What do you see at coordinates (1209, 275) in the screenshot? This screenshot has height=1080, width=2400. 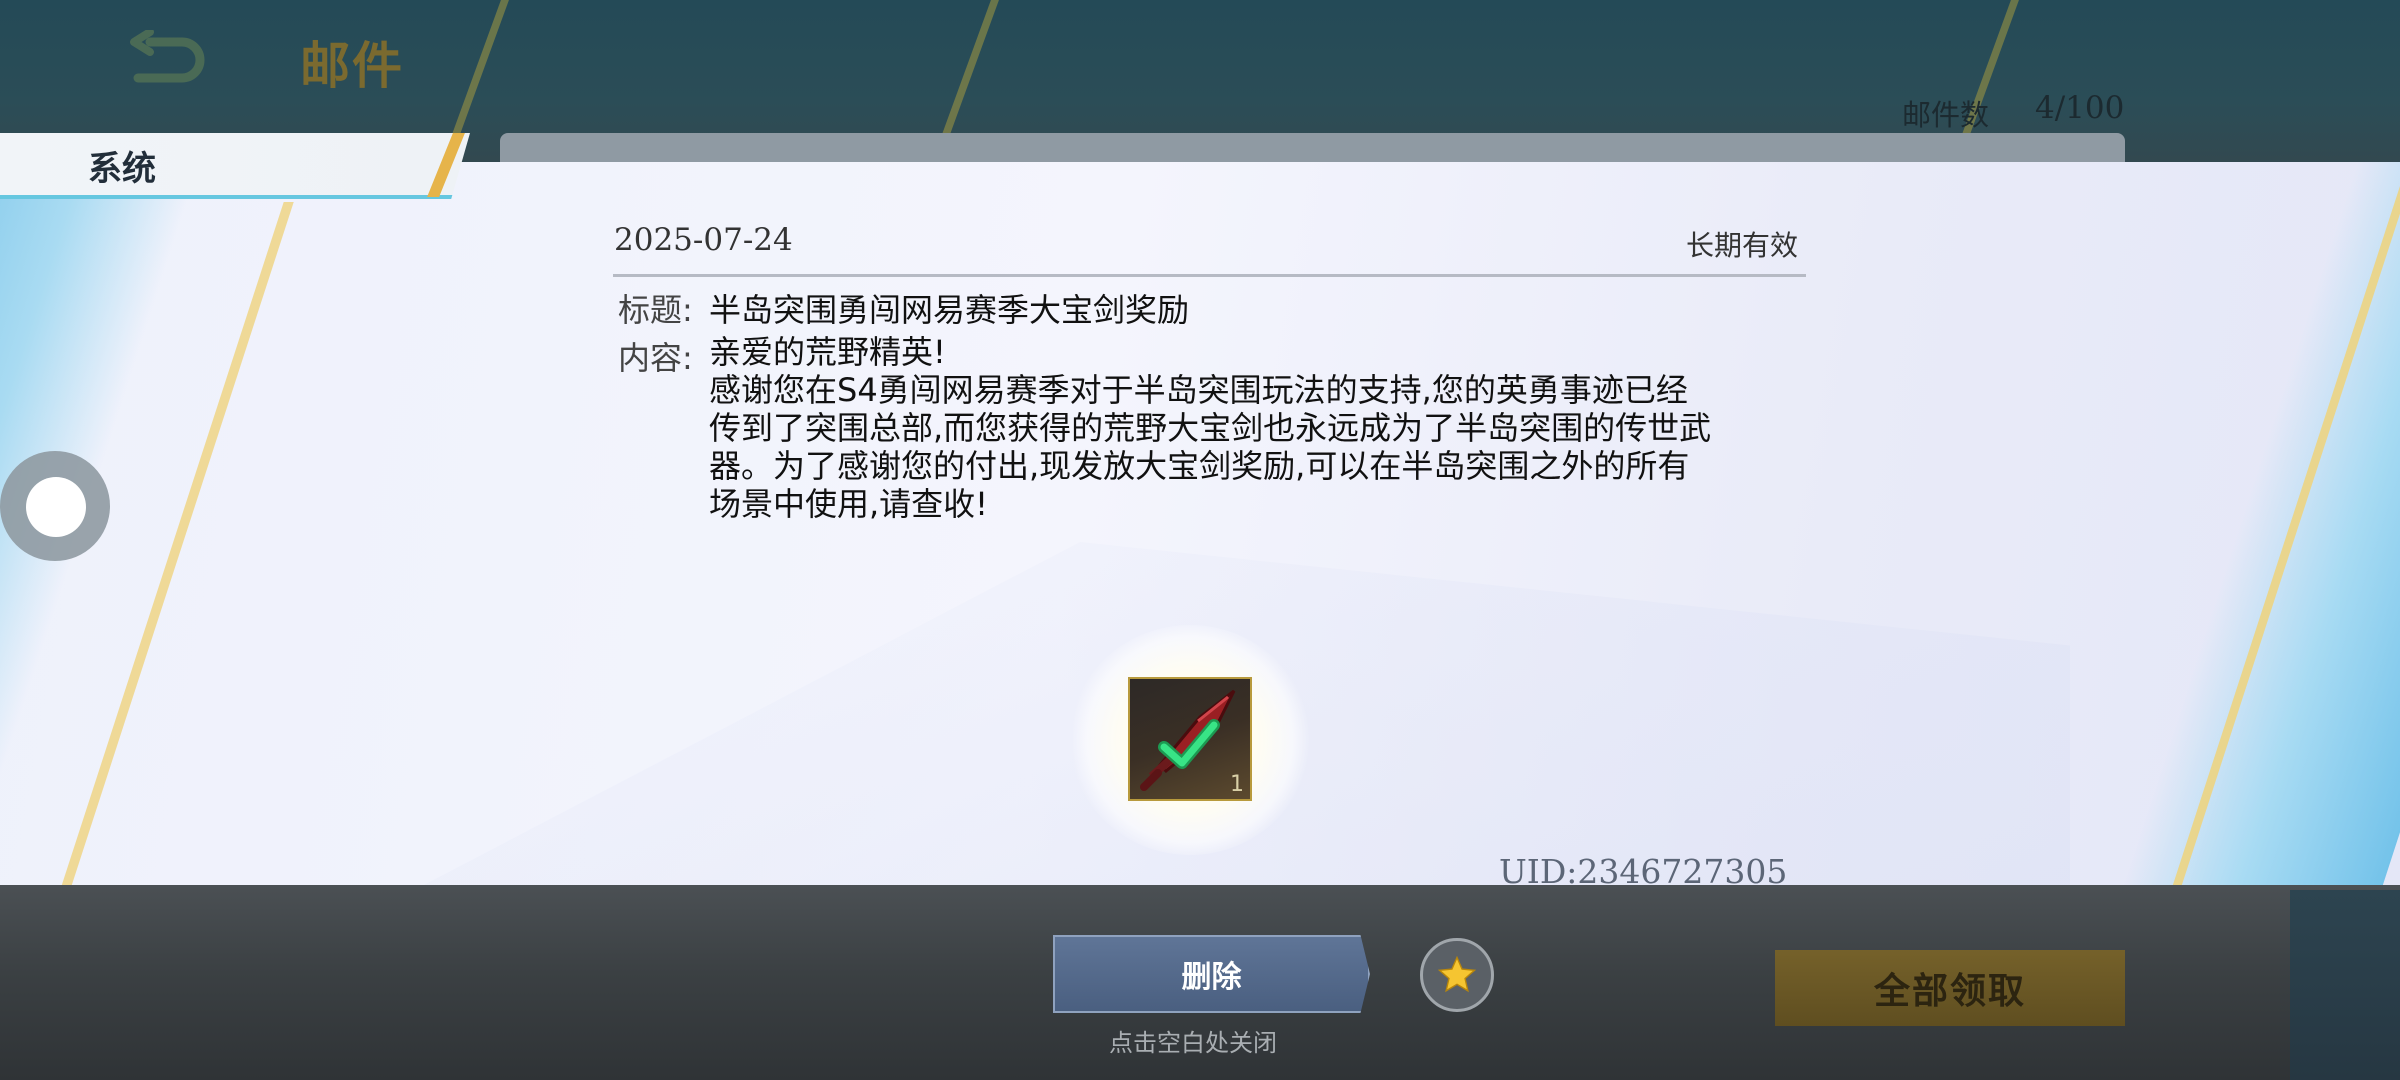 I see `divider` at bounding box center [1209, 275].